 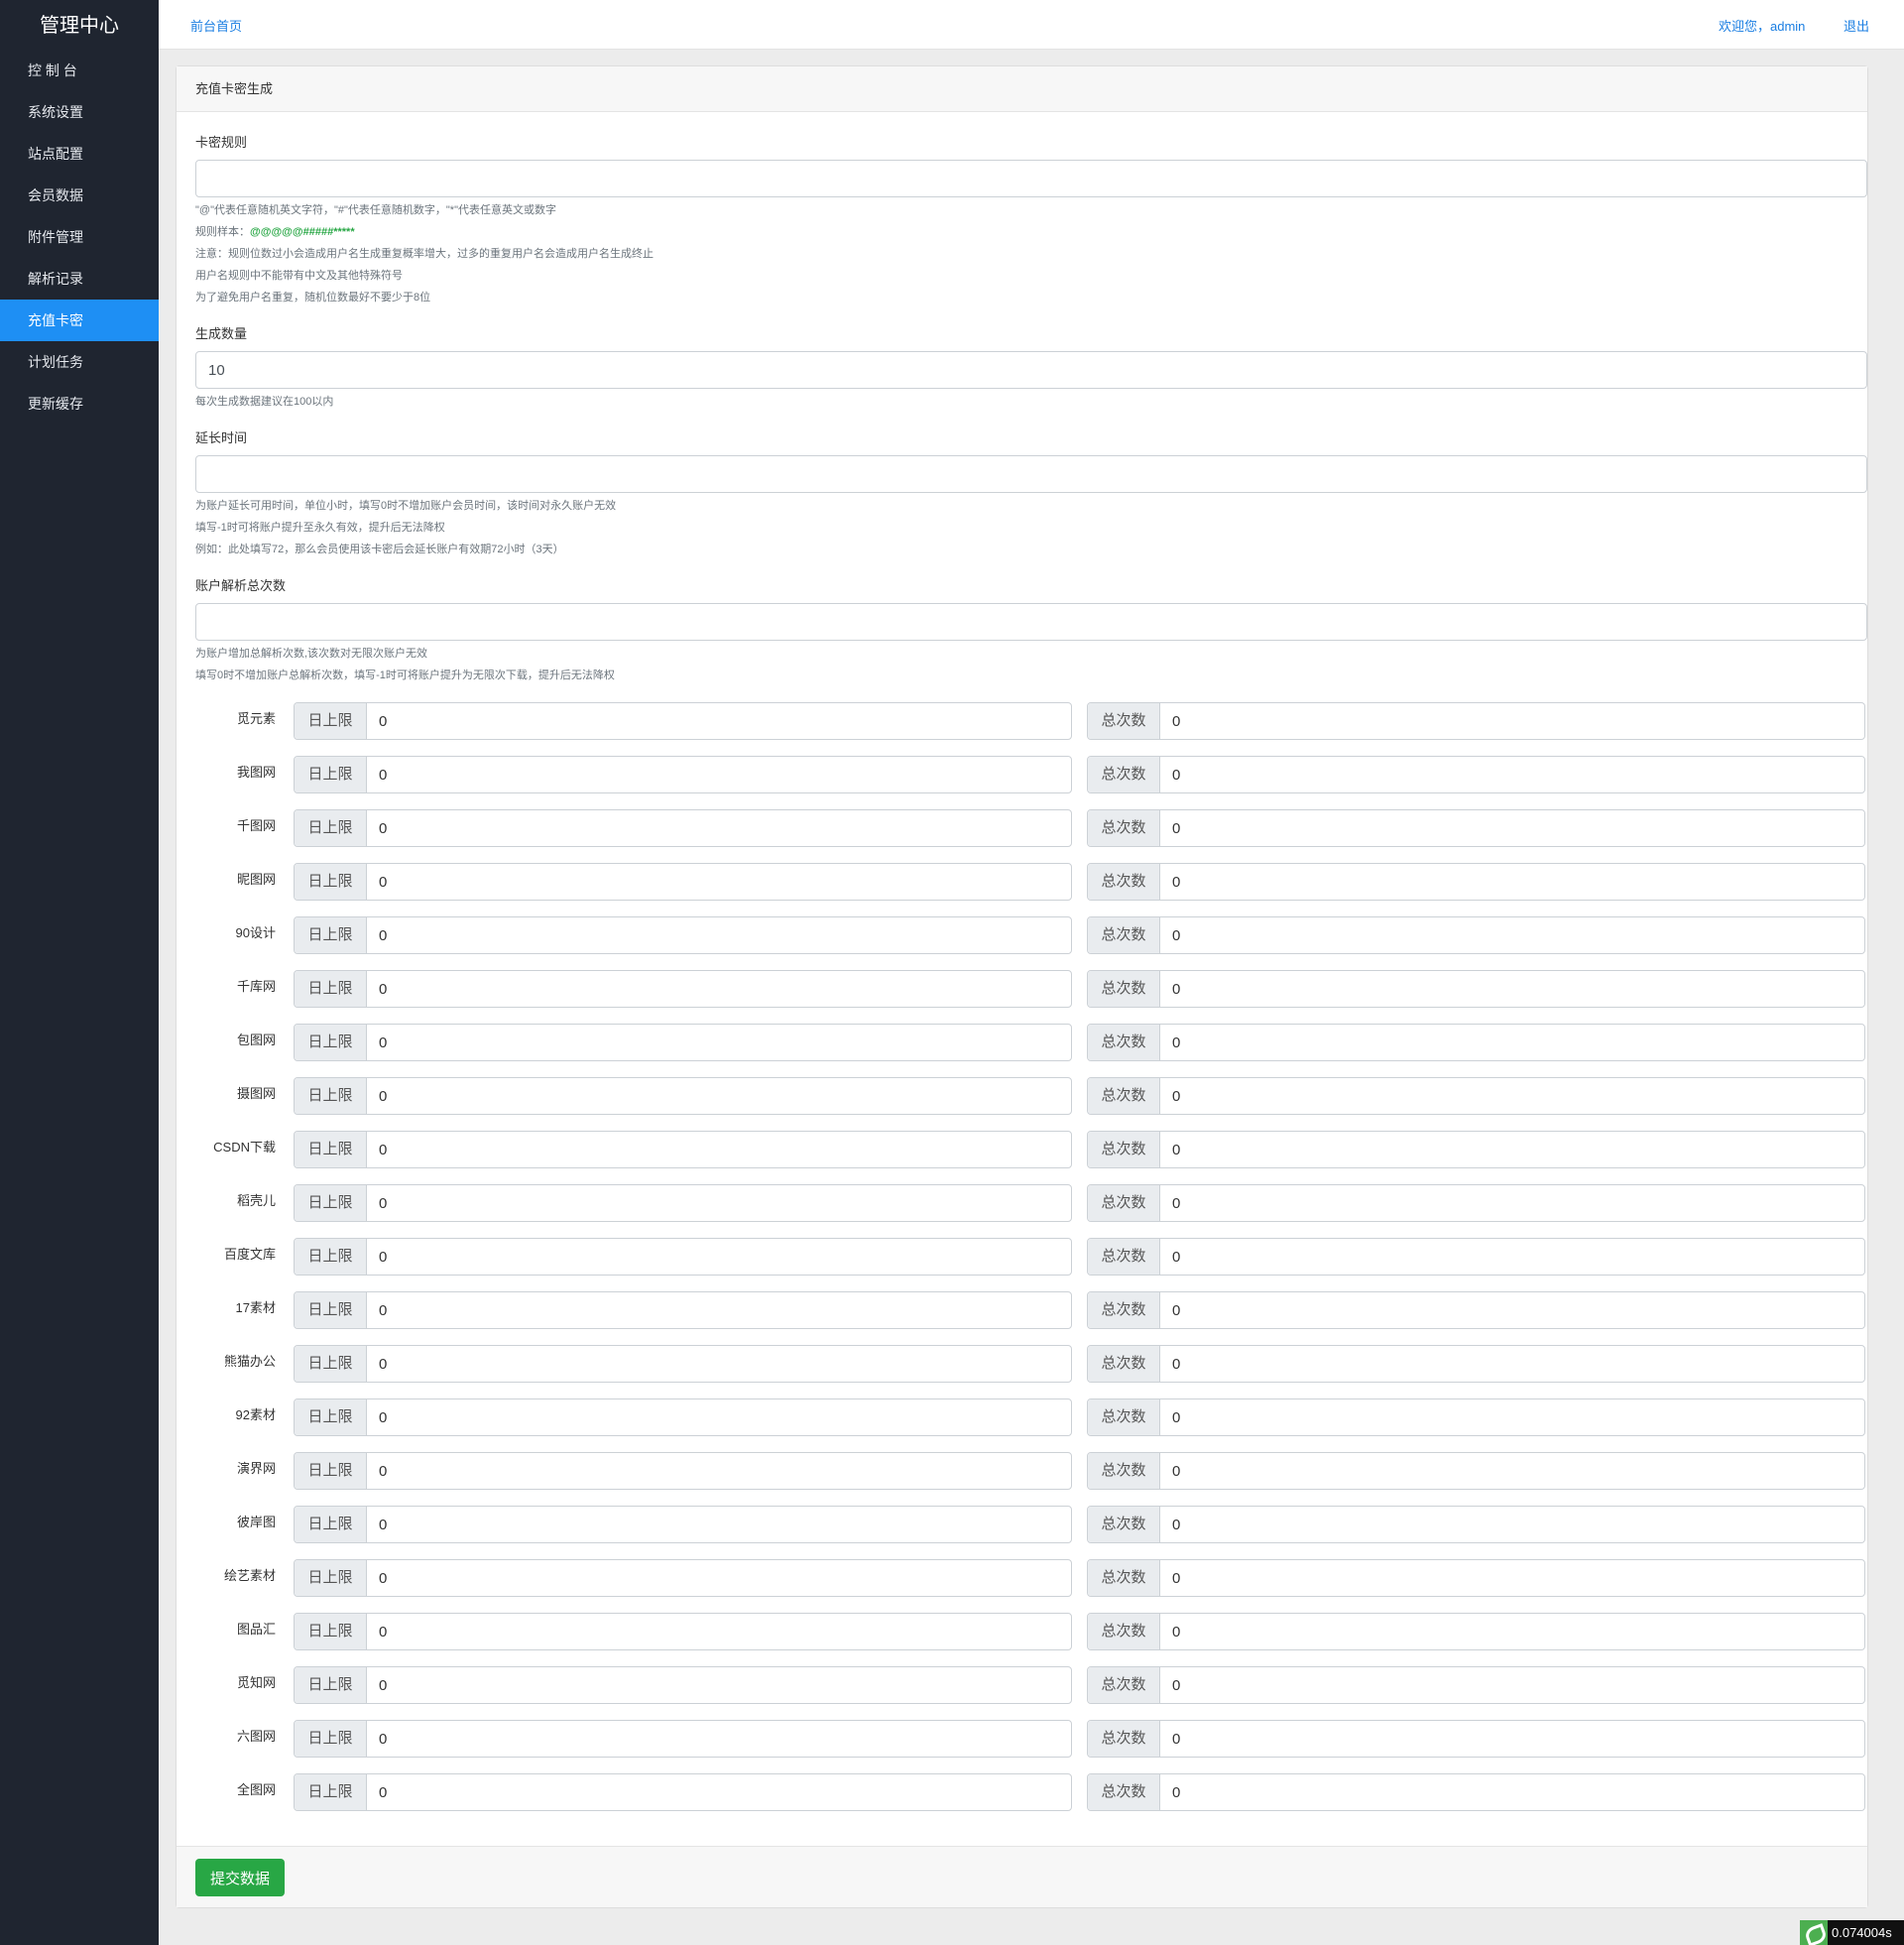 I want to click on sidebar-item-7: 计划任务, so click(x=79, y=362).